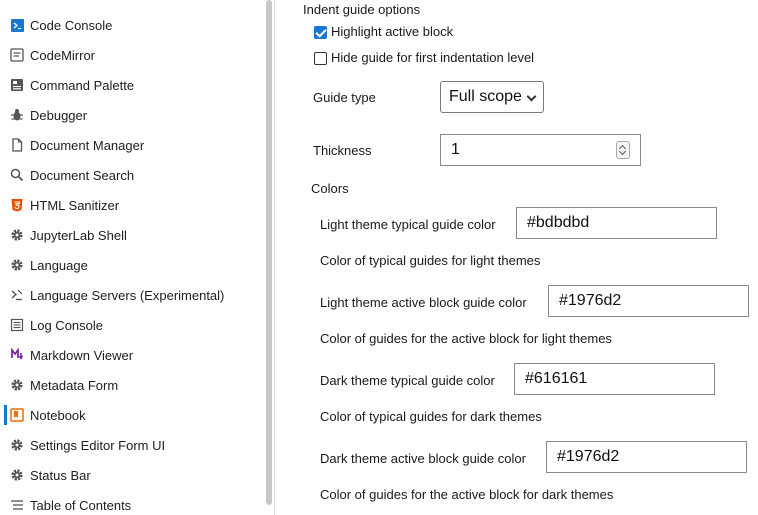 The width and height of the screenshot is (758, 515). Describe the element at coordinates (17, 295) in the screenshot. I see `language-server-icon` at that location.